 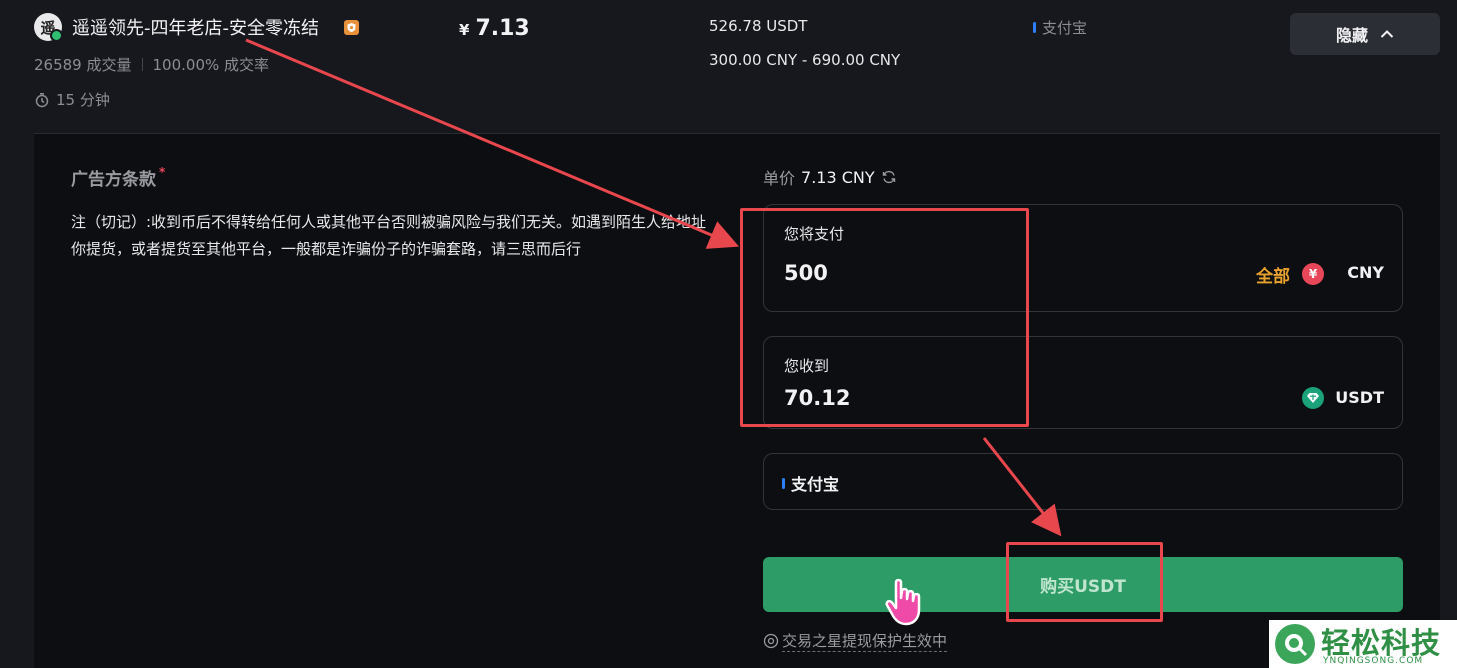 What do you see at coordinates (1295, 644) in the screenshot?
I see `watermark-logo-icon` at bounding box center [1295, 644].